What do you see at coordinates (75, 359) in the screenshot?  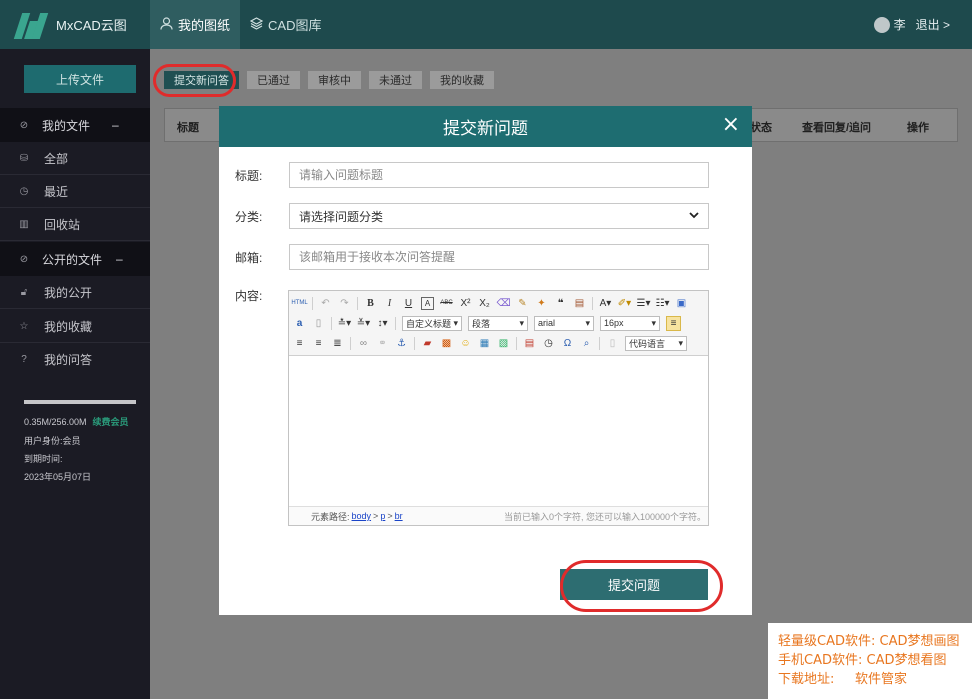 I see `sidebar-item-qa: ? 我的问答` at bounding box center [75, 359].